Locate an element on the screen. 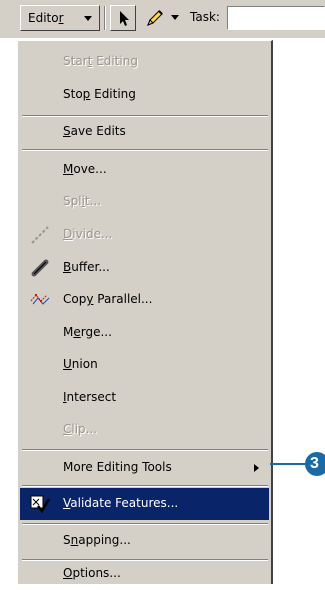 This screenshot has height=590, width=325. divide-icon is located at coordinates (40, 235).